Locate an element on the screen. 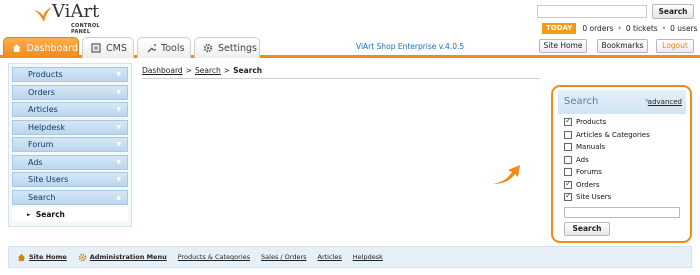 The height and width of the screenshot is (275, 700). version-label: ViArt Shop Enterprise v.4.0.5 is located at coordinates (410, 46).